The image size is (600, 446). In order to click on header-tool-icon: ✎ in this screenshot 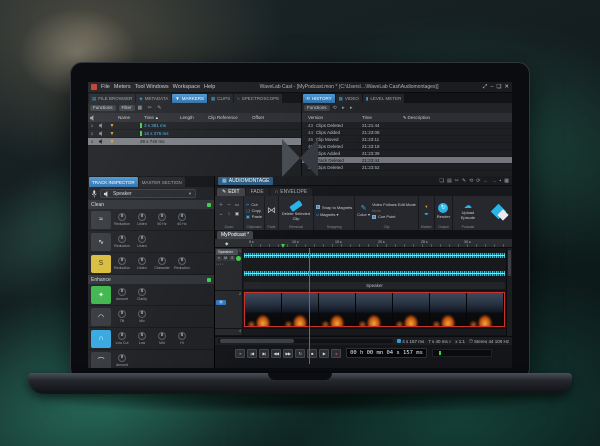, I will do `click(464, 181)`.